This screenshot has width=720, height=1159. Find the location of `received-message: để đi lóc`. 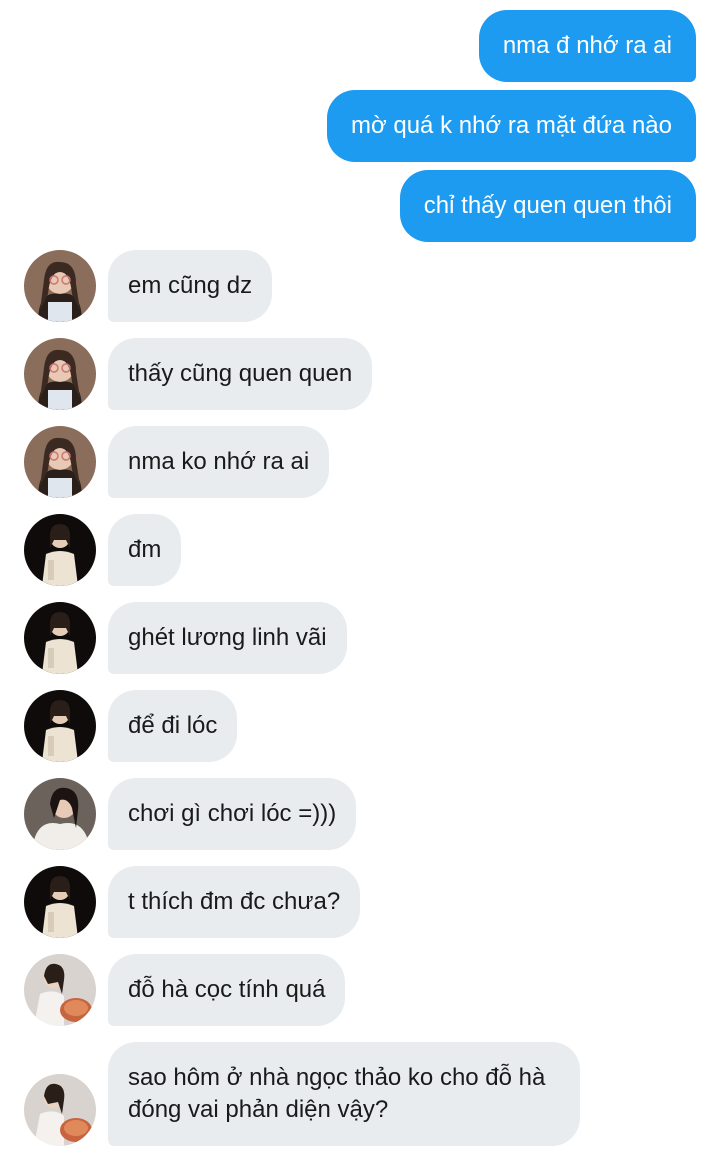

received-message: để đi lóc is located at coordinates (173, 726).